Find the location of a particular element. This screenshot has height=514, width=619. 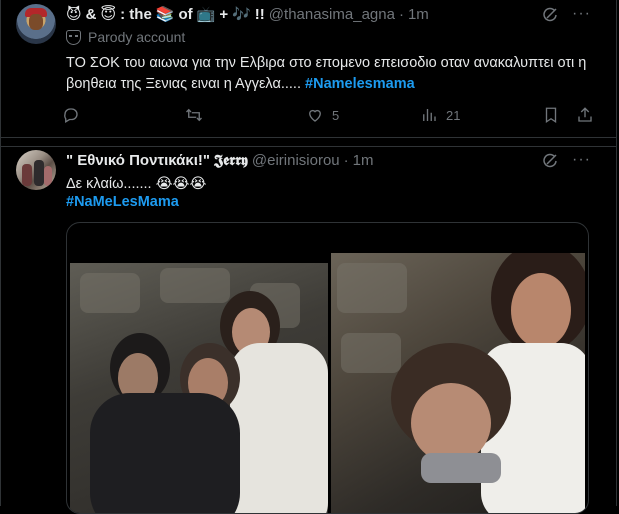

heart-icon is located at coordinates (315, 115).